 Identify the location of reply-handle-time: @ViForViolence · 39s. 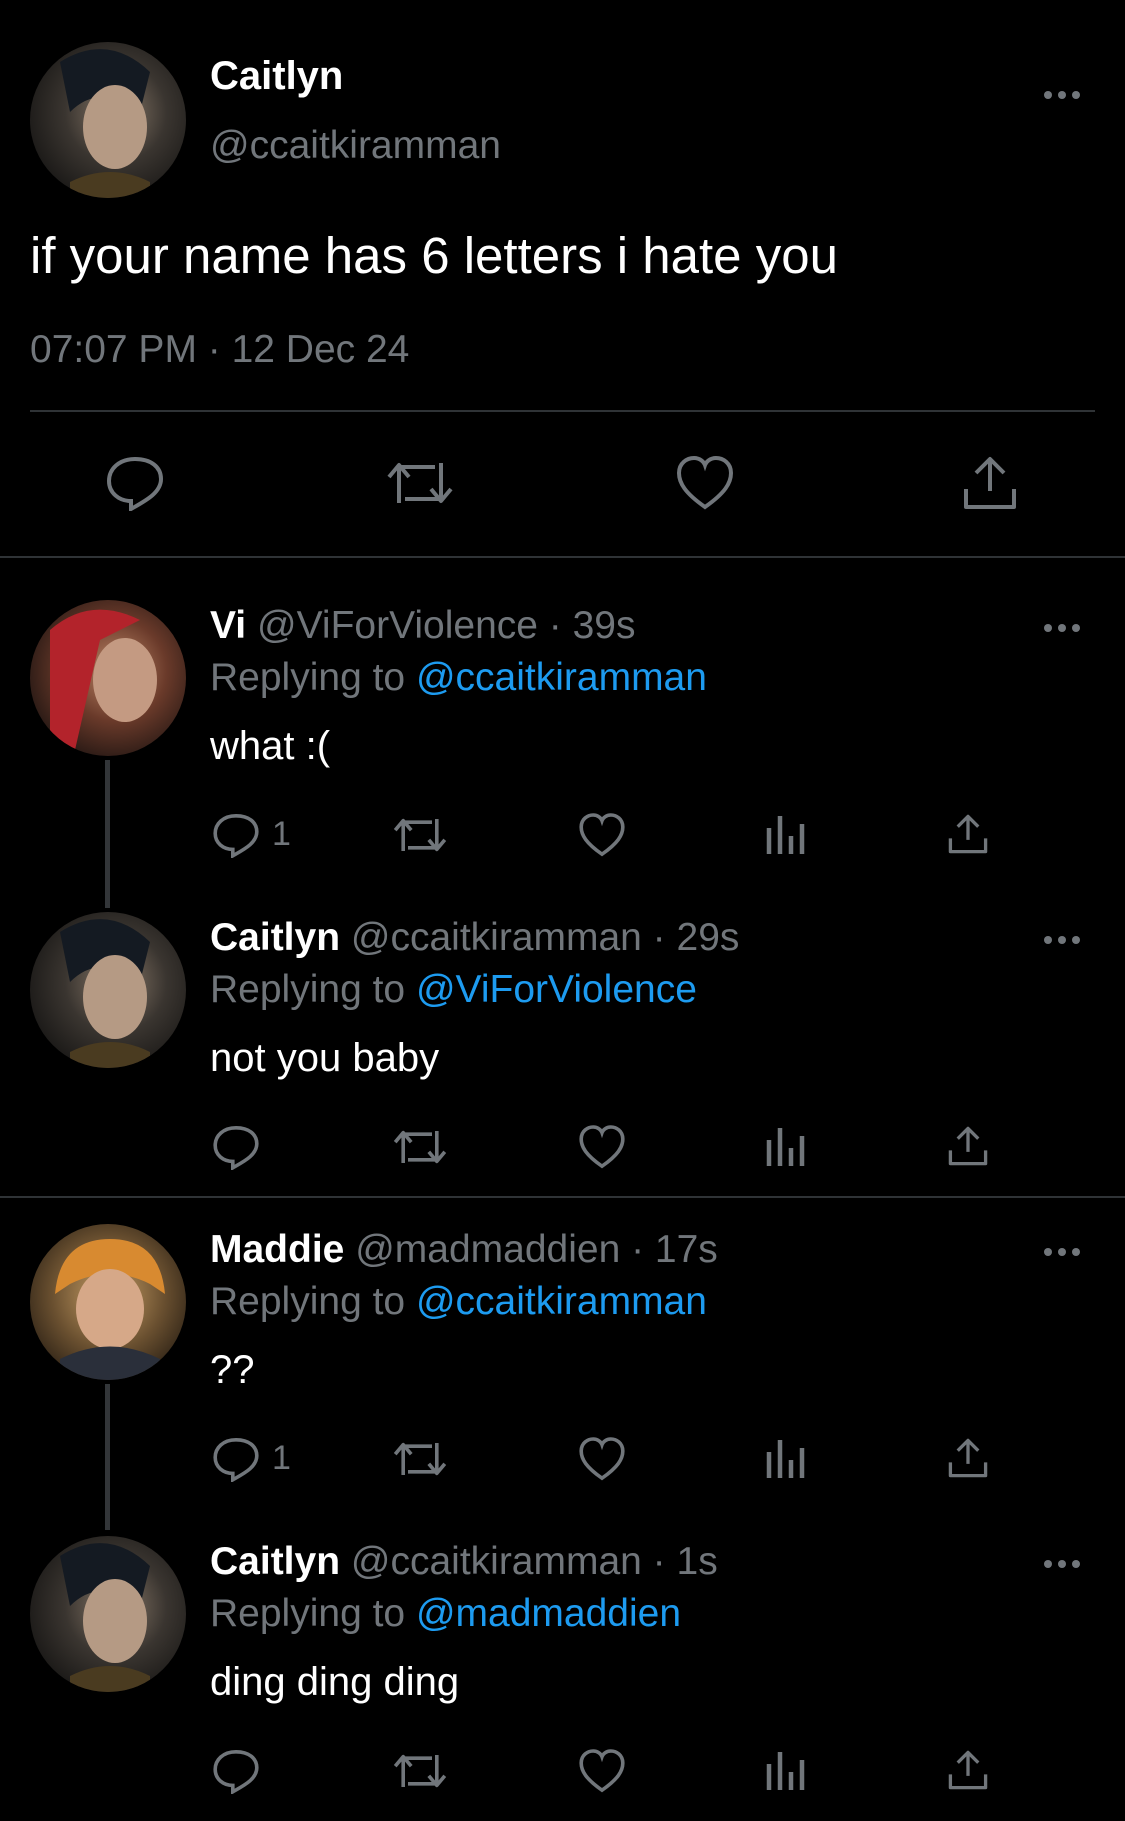
(446, 625).